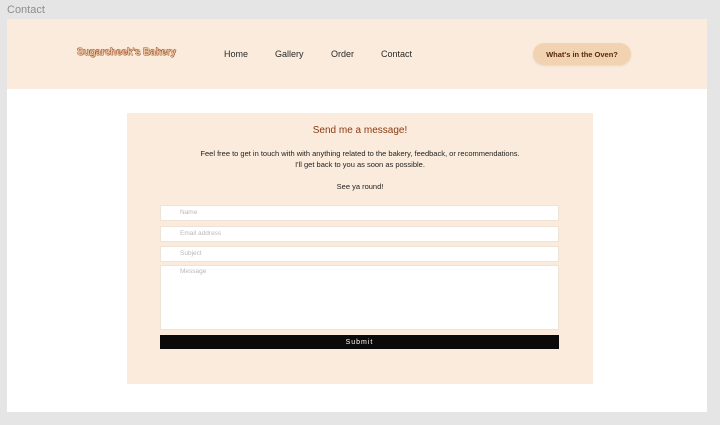  What do you see at coordinates (126, 52) in the screenshot?
I see `brand-logo: Sugarcheek's Bakery` at bounding box center [126, 52].